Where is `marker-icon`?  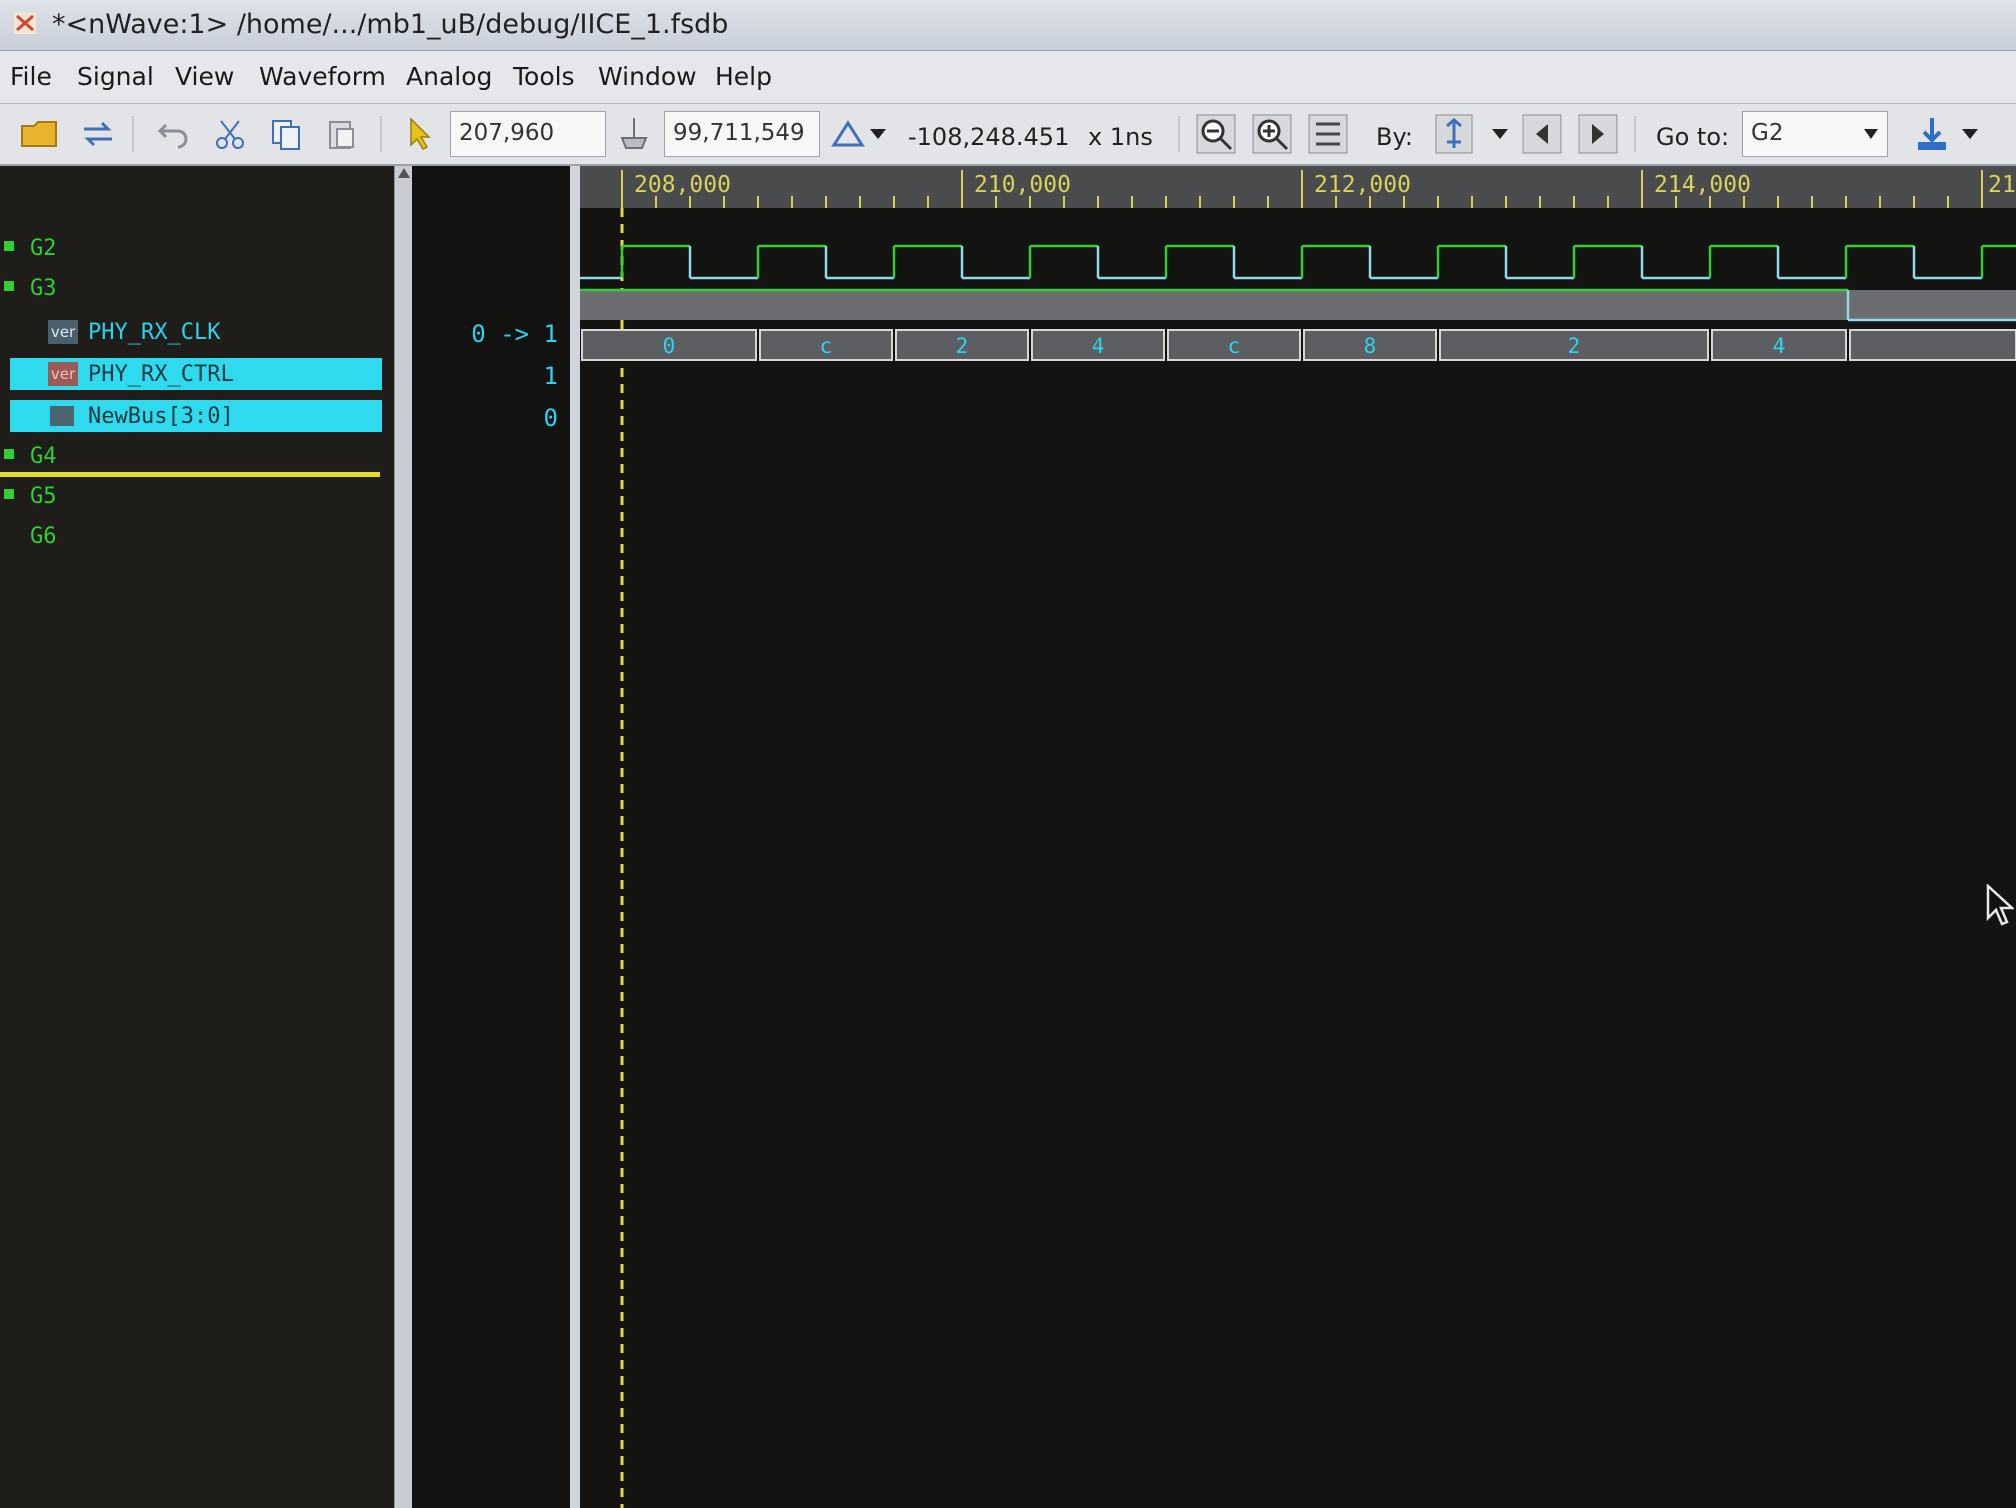
marker-icon is located at coordinates (634, 134).